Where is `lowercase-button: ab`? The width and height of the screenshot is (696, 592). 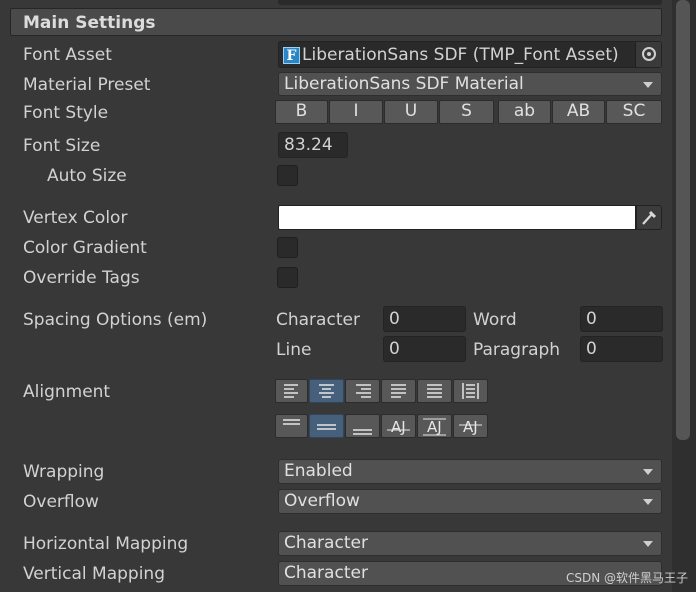
lowercase-button: ab is located at coordinates (524, 112).